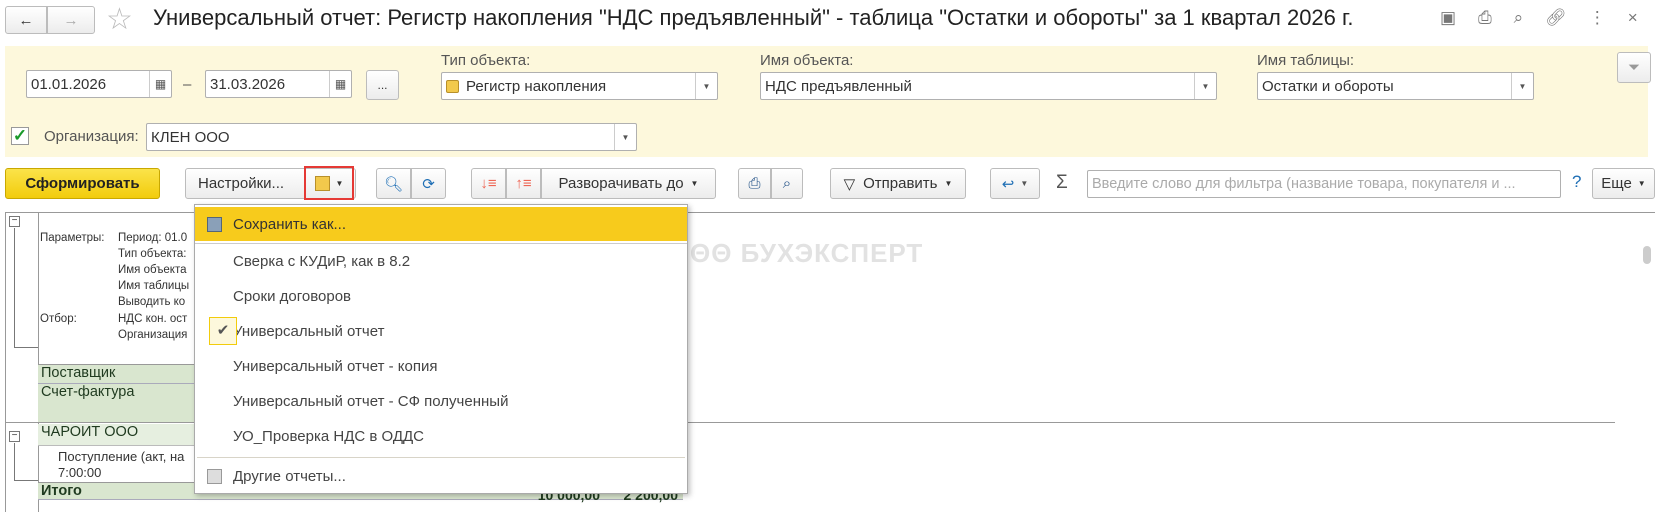 This screenshot has height=512, width=1658. Describe the element at coordinates (393, 183) in the screenshot. I see `find-button: 🔍︎` at that location.